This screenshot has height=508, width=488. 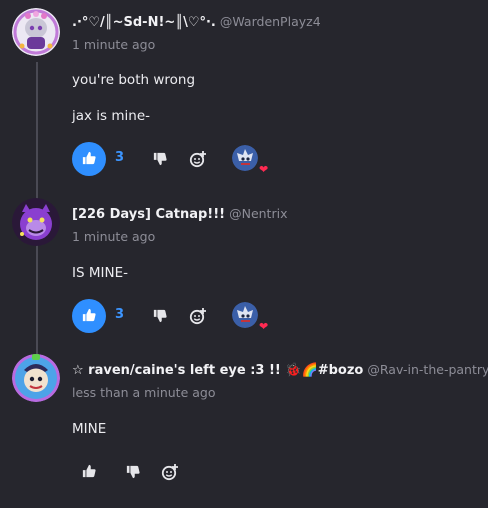 What do you see at coordinates (100, 273) in the screenshot?
I see `comment-text: IS MINE-` at bounding box center [100, 273].